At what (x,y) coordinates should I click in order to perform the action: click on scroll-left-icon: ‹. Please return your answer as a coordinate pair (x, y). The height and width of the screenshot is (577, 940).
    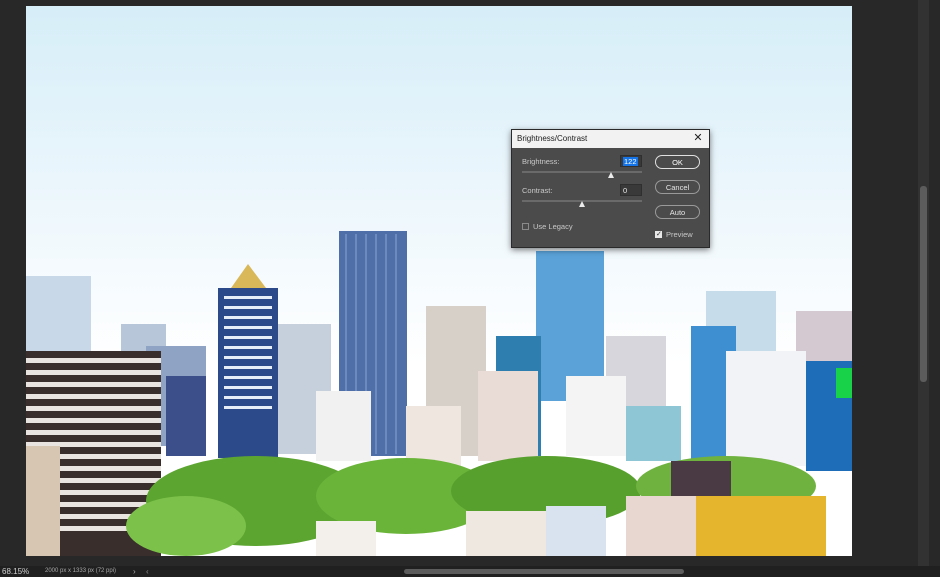
    Looking at the image, I should click on (147, 571).